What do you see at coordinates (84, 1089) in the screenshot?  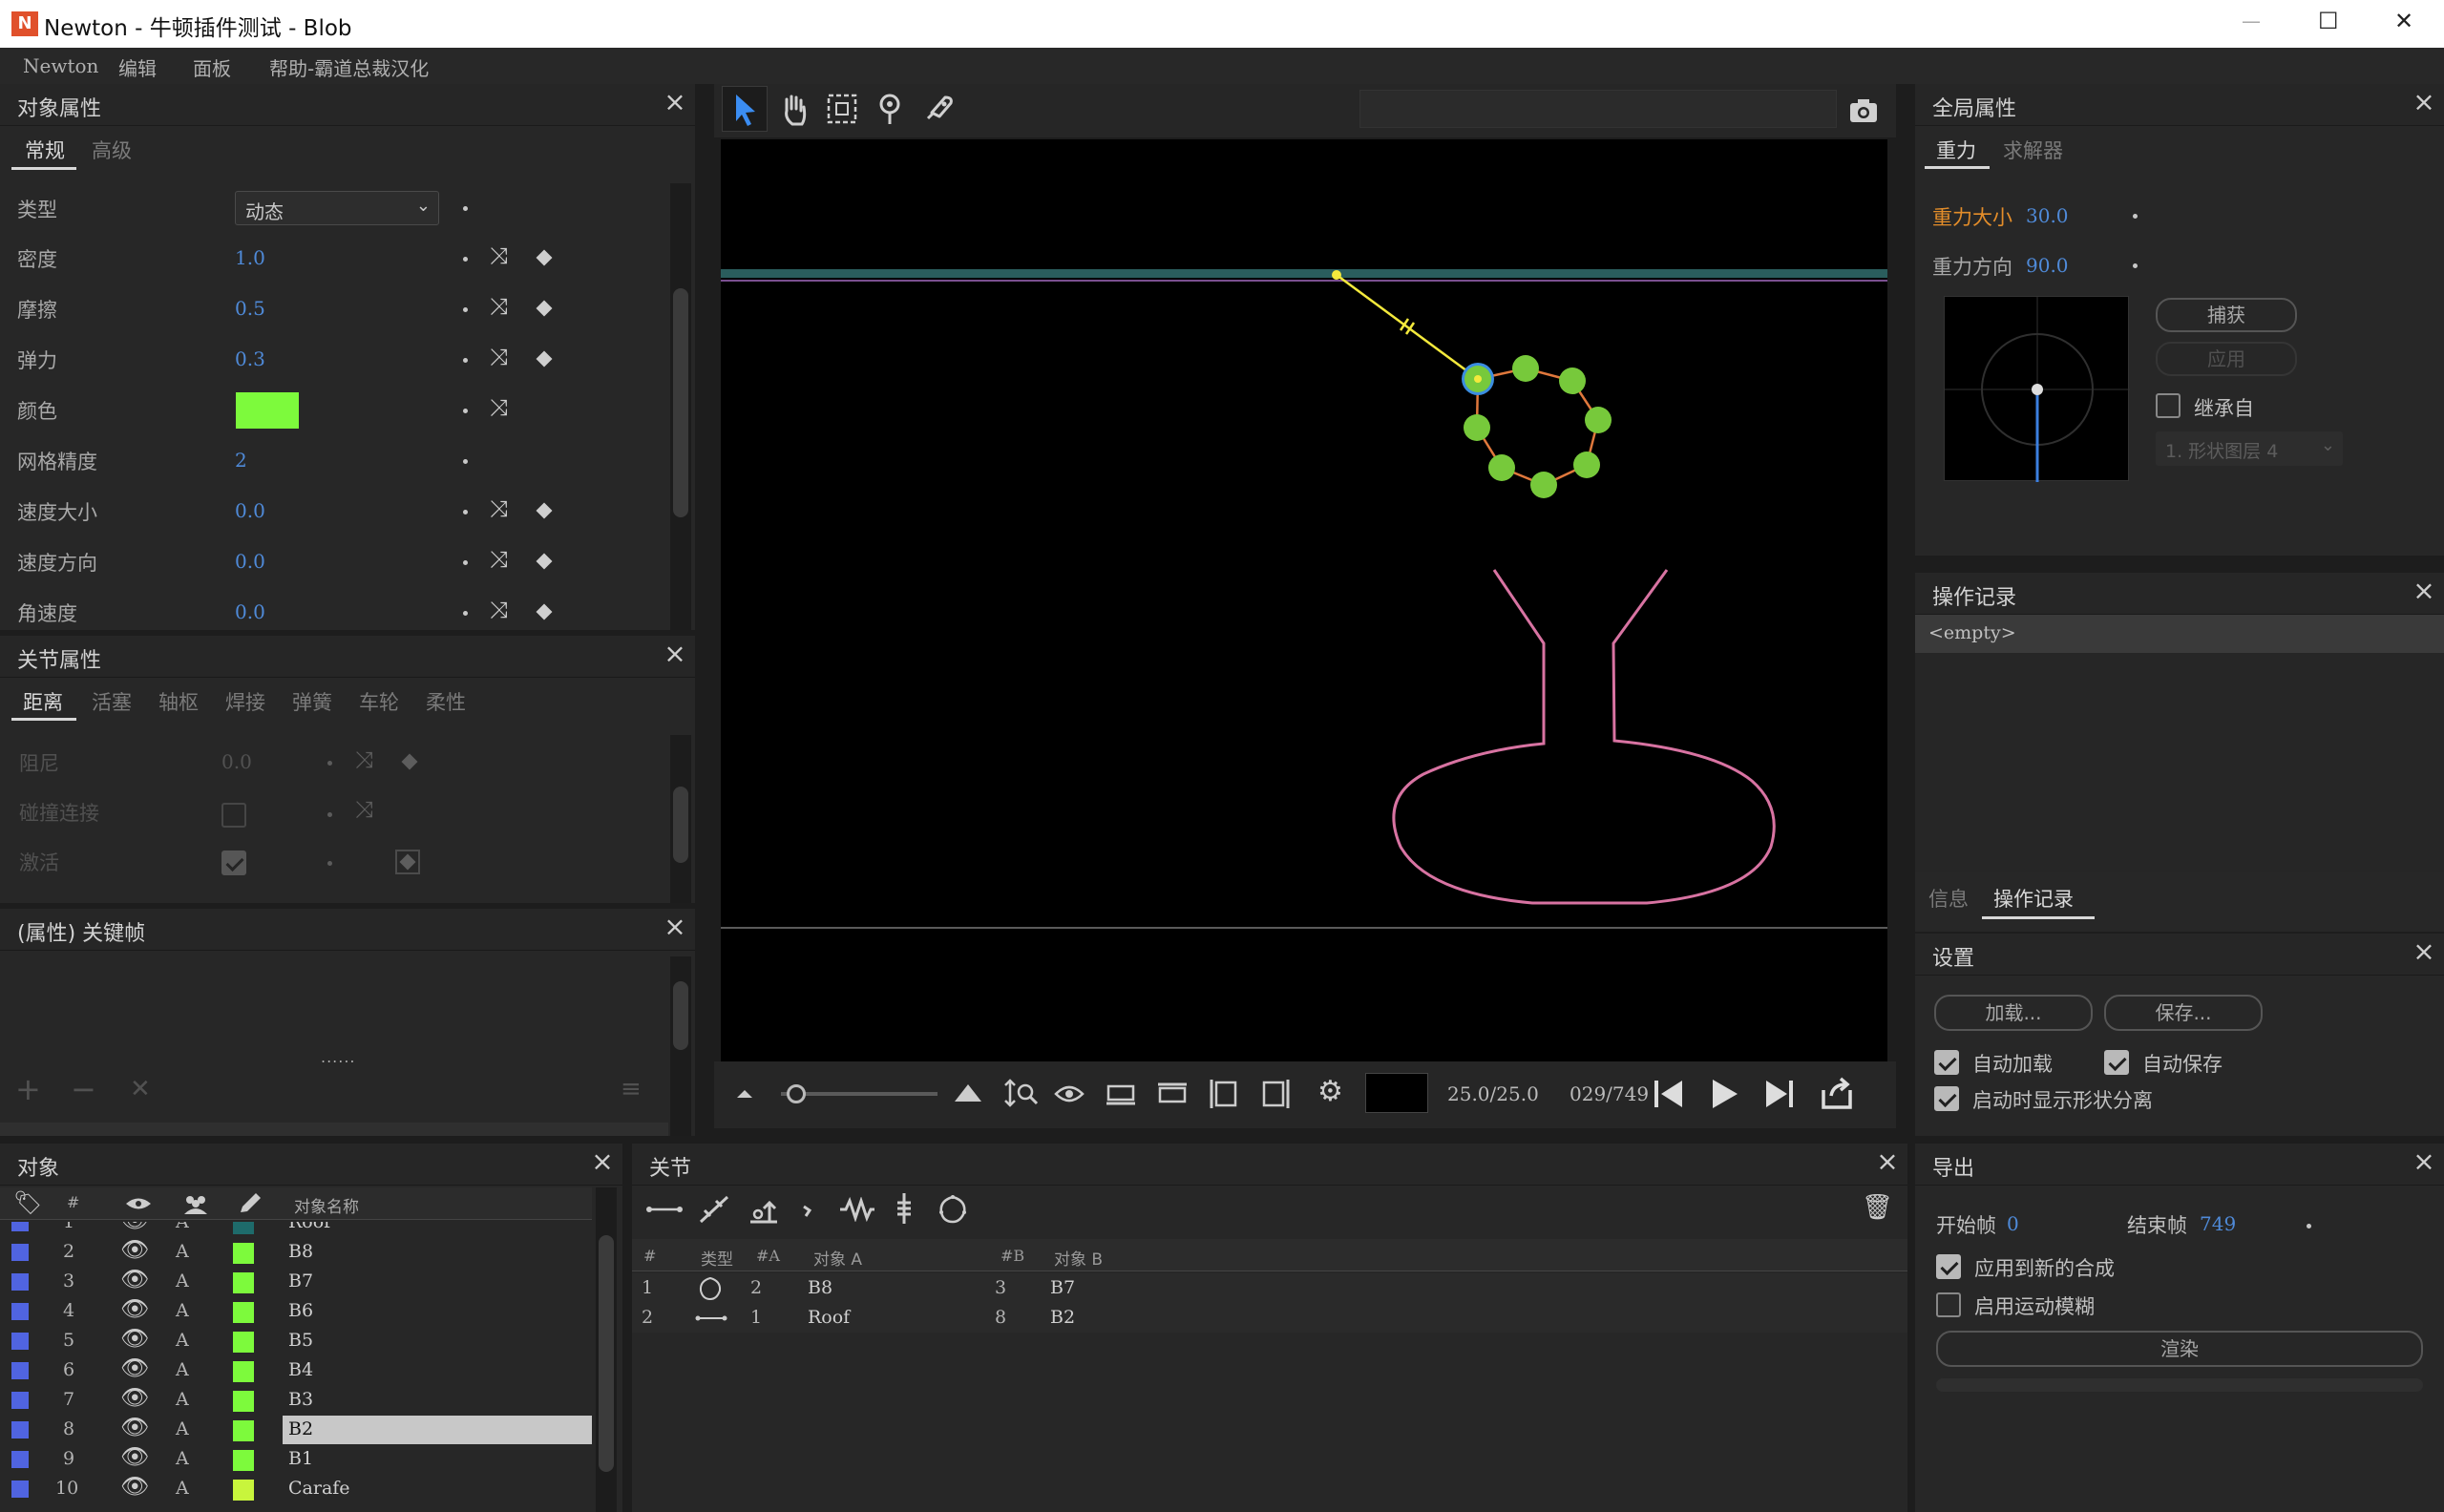 I see `remove-keyframe-button: −` at bounding box center [84, 1089].